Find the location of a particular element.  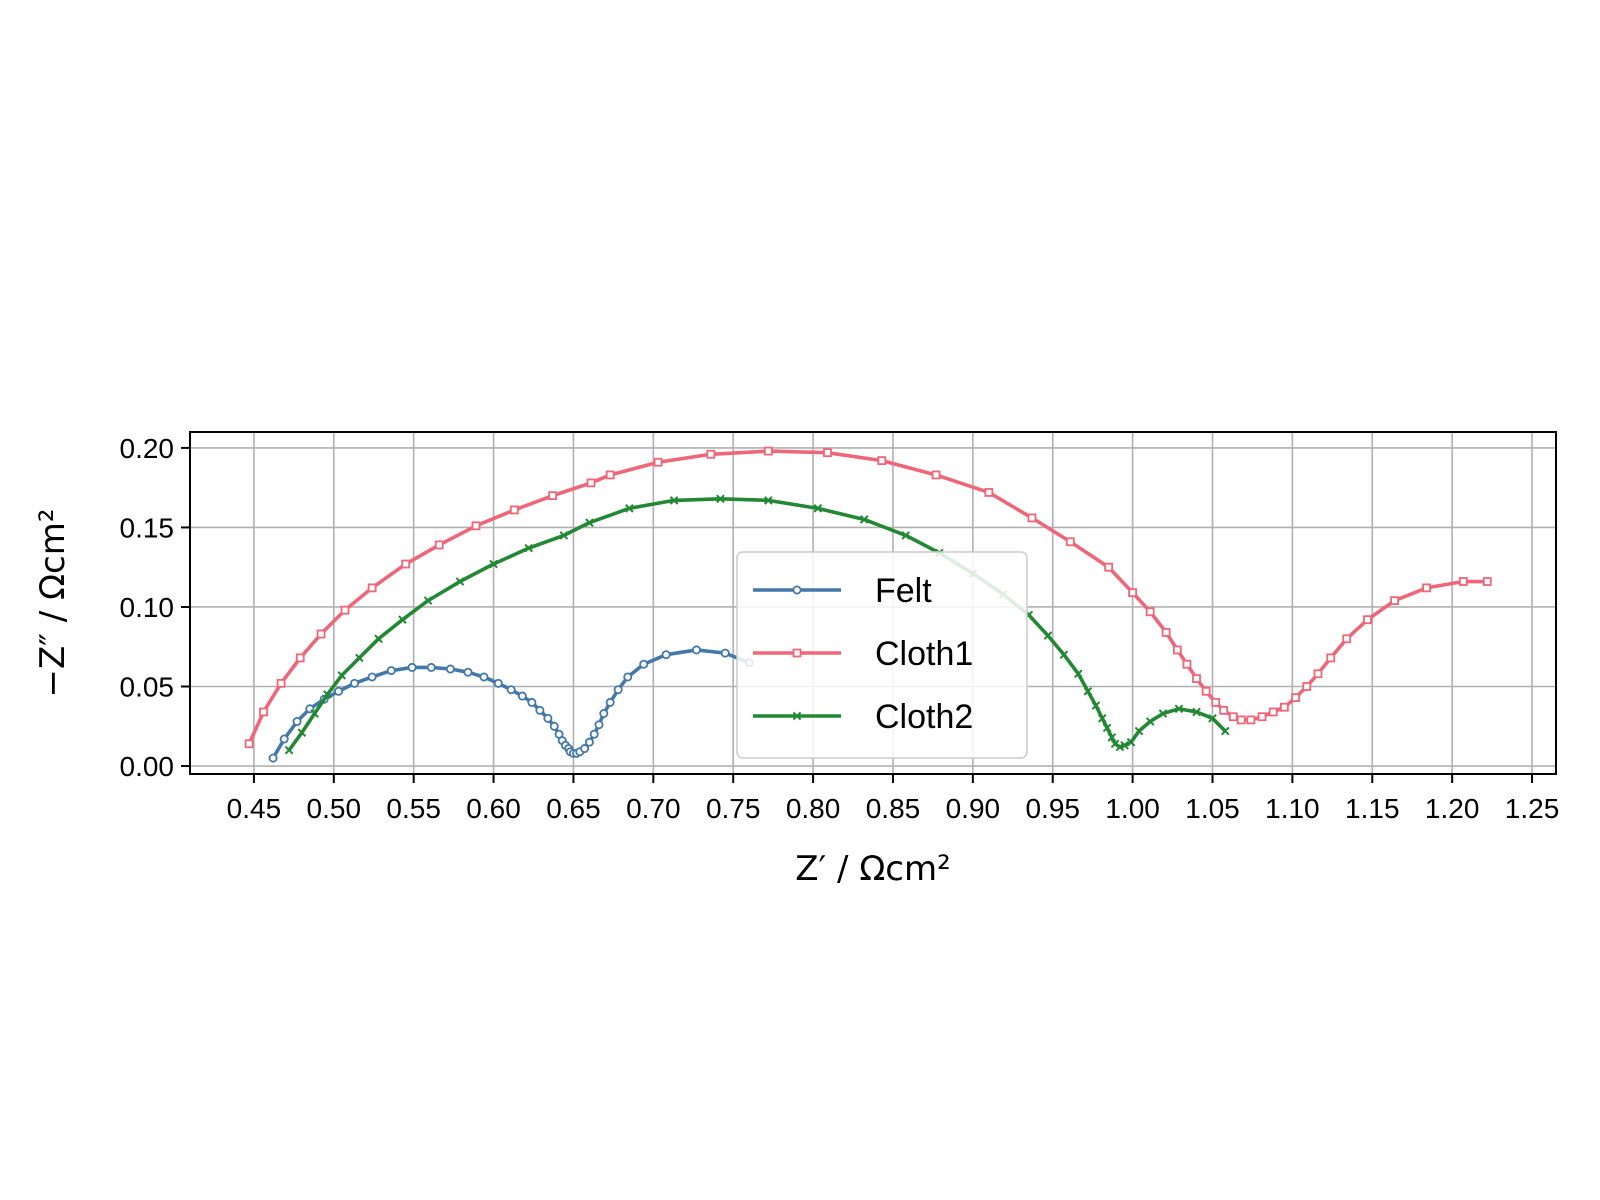

y-tick-label: 0.00 is located at coordinates (147, 766).